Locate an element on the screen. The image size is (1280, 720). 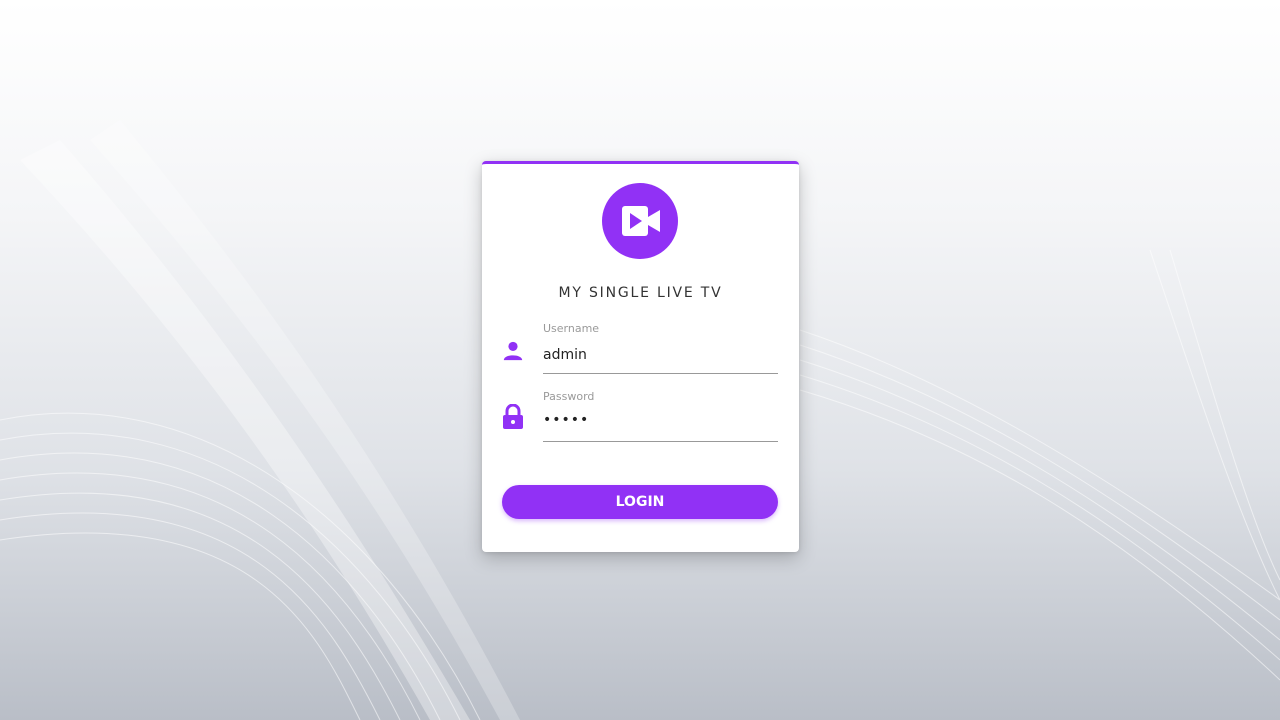
login-button: LOGIN is located at coordinates (640, 502).